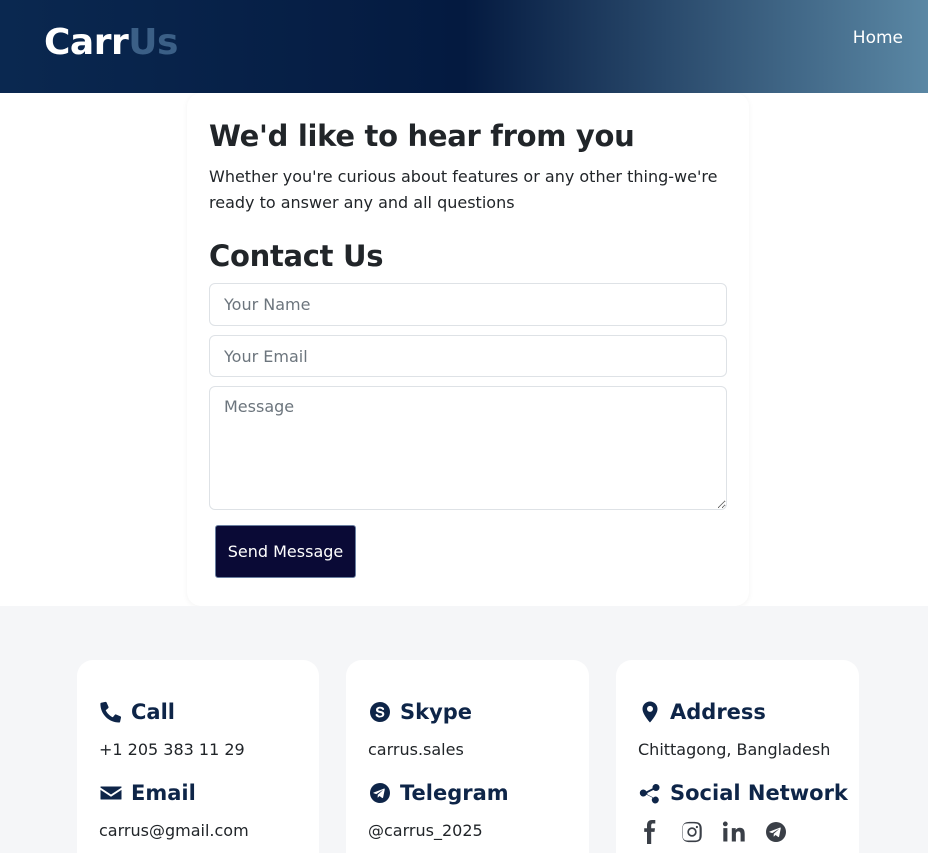  Describe the element at coordinates (734, 832) in the screenshot. I see `linkedin-icon` at that location.